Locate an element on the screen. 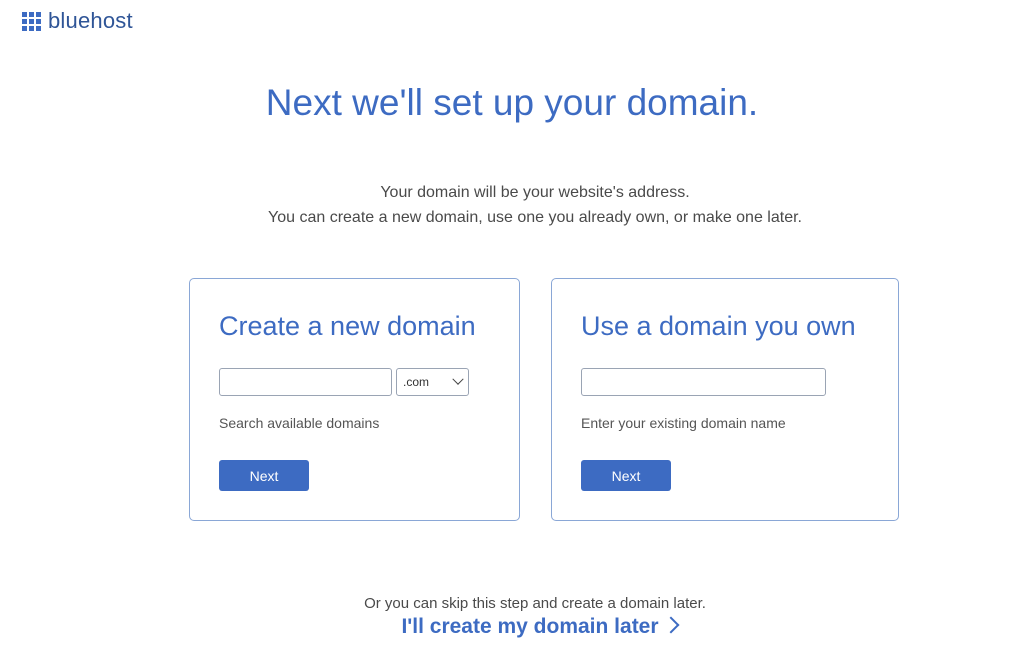 This screenshot has width=1024, height=668. create-domain-title: Create a new domain is located at coordinates (347, 326).